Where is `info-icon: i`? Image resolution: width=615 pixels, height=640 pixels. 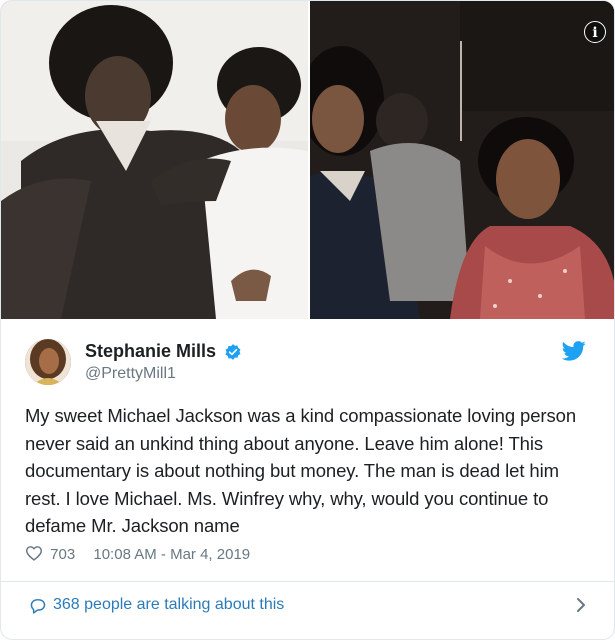
info-icon: i is located at coordinates (595, 32).